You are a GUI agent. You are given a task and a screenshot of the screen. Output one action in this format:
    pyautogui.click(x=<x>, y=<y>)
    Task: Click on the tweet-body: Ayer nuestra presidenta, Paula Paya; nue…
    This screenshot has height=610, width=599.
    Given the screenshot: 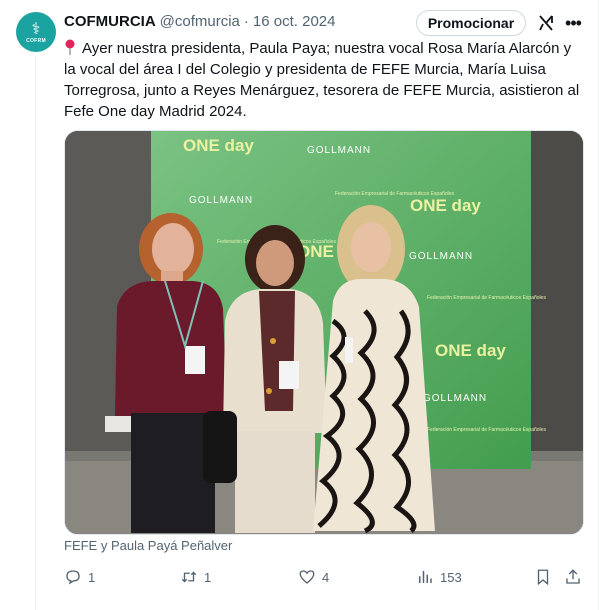 What is the action you would take?
    pyautogui.click(x=322, y=80)
    